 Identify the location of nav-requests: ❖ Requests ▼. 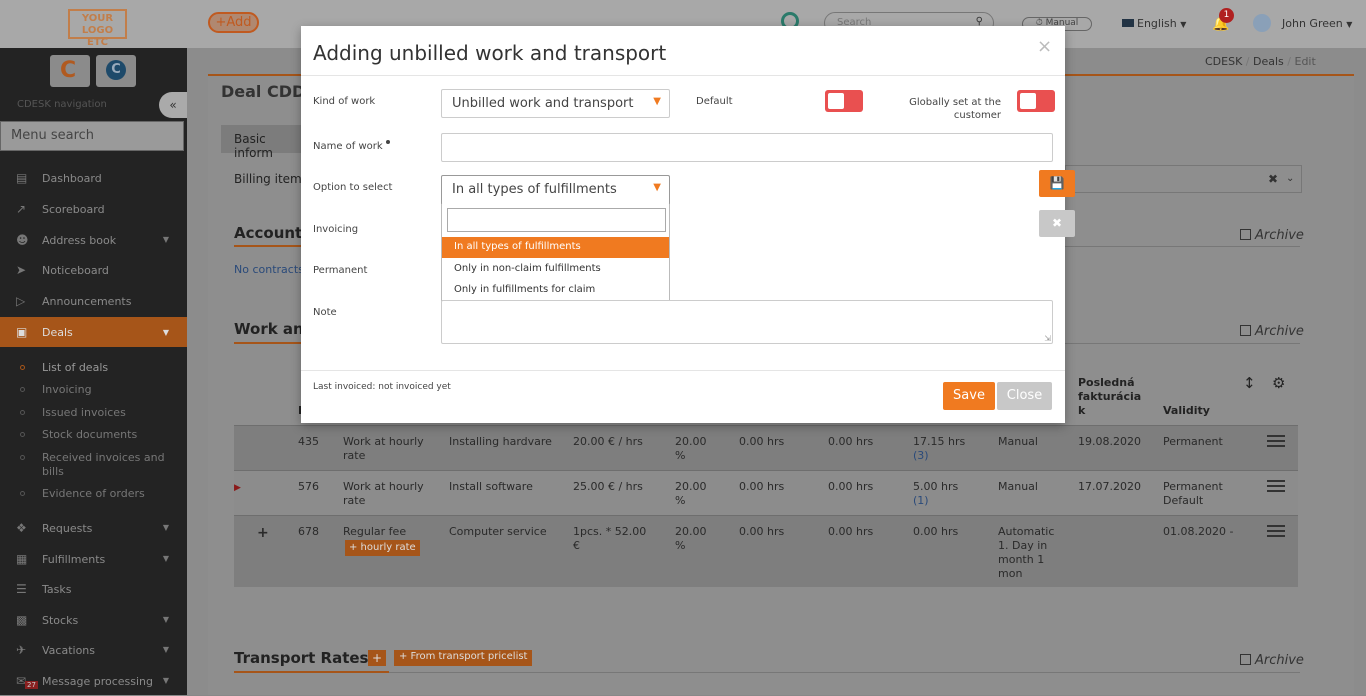
(93, 529).